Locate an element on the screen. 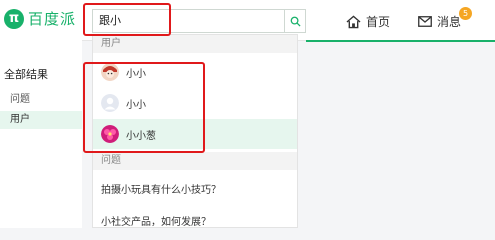 The height and width of the screenshot is (240, 495). nav-home: 首页 is located at coordinates (368, 21).